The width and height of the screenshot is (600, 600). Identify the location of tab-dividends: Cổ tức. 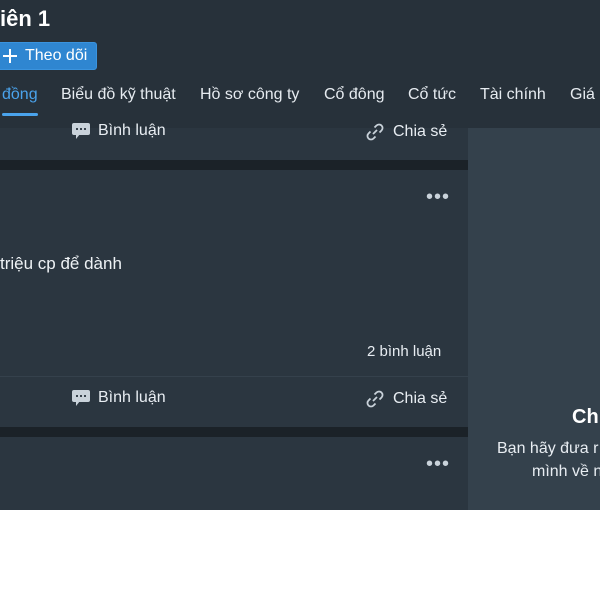
(432, 101).